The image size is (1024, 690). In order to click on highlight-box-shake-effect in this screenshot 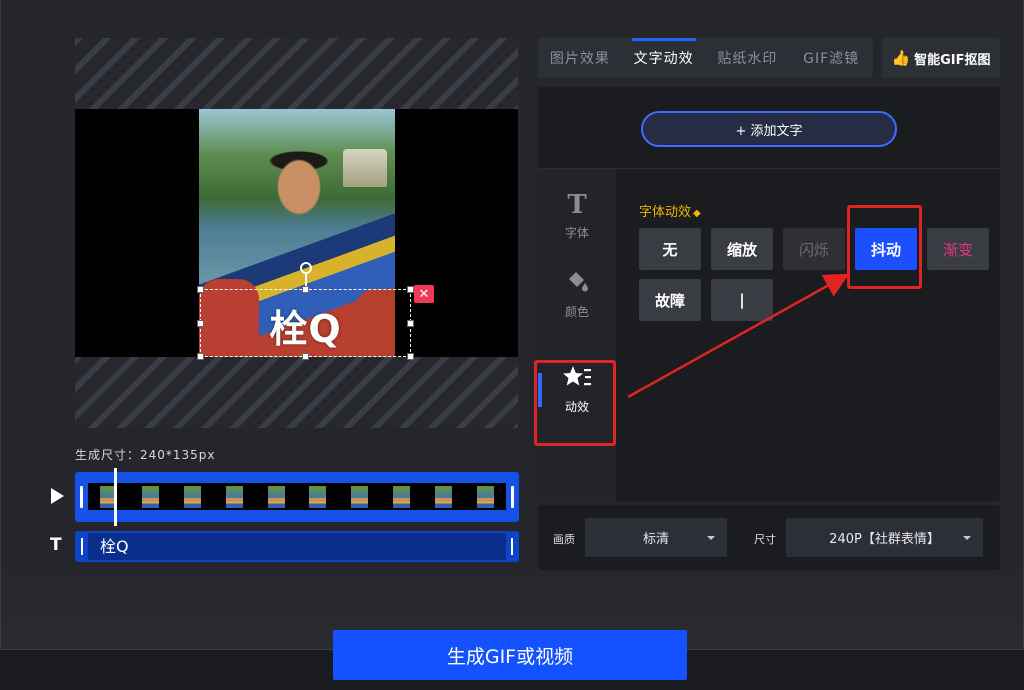, I will do `click(884, 247)`.